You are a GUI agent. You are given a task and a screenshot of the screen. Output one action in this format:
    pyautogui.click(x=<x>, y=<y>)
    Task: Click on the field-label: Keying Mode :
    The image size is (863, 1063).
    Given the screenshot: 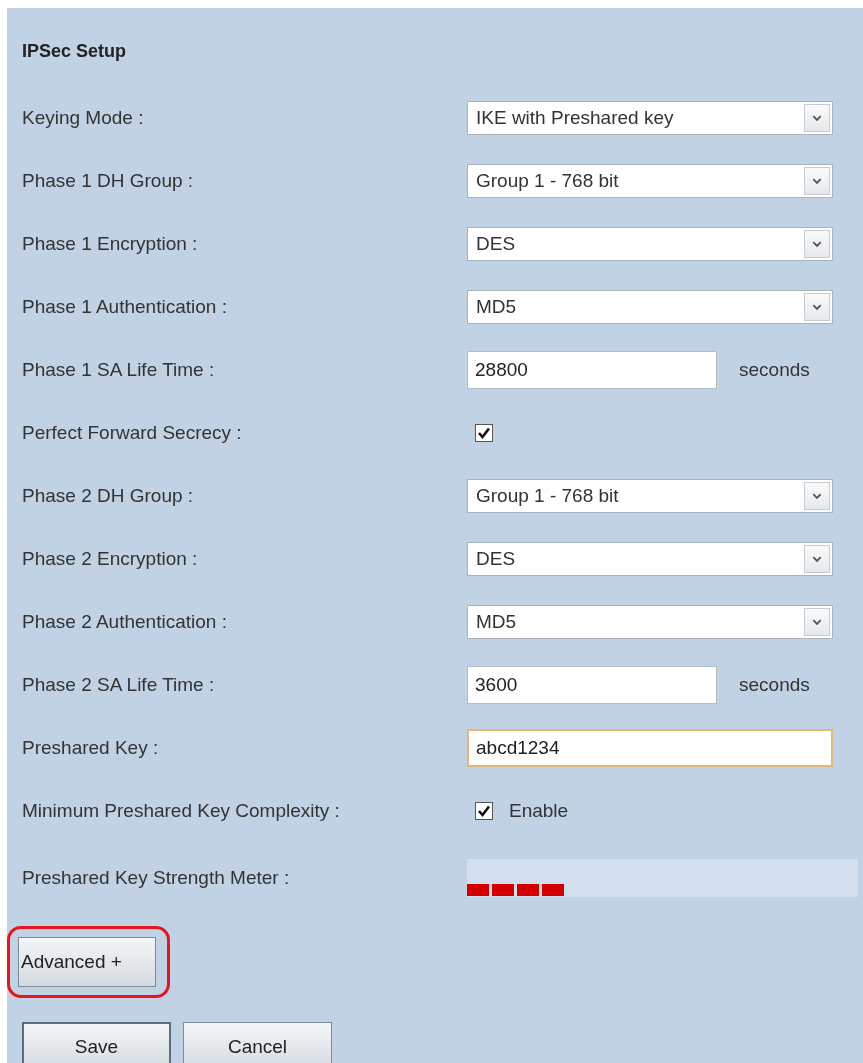 What is the action you would take?
    pyautogui.click(x=83, y=117)
    